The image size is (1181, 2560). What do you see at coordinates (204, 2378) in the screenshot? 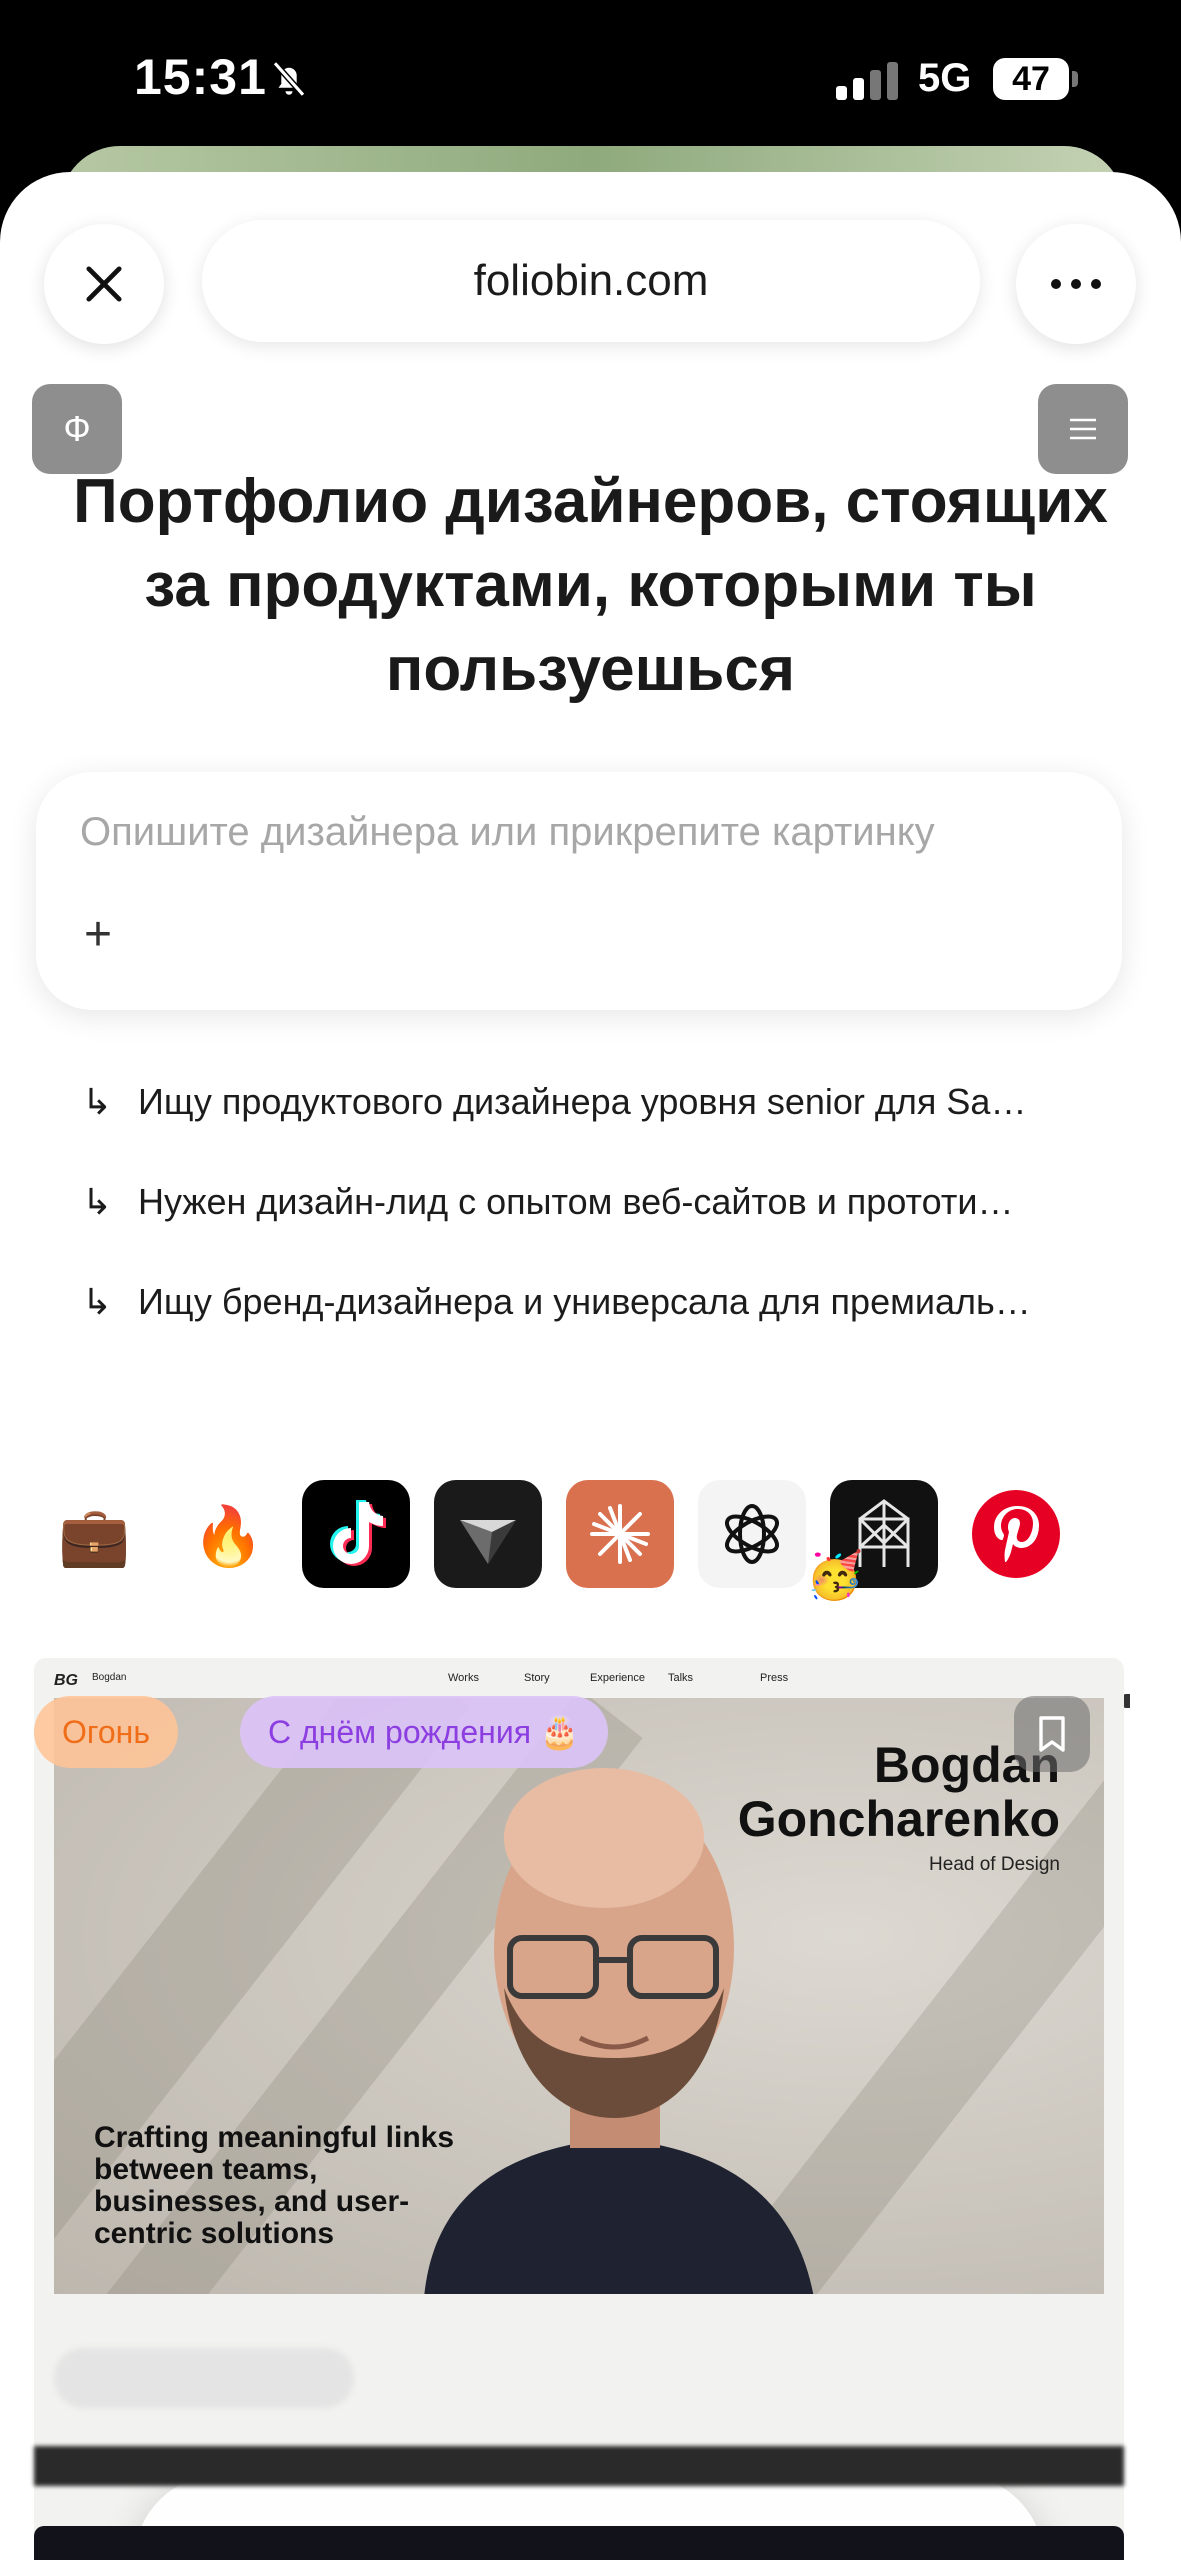
I see `blurred-chip` at bounding box center [204, 2378].